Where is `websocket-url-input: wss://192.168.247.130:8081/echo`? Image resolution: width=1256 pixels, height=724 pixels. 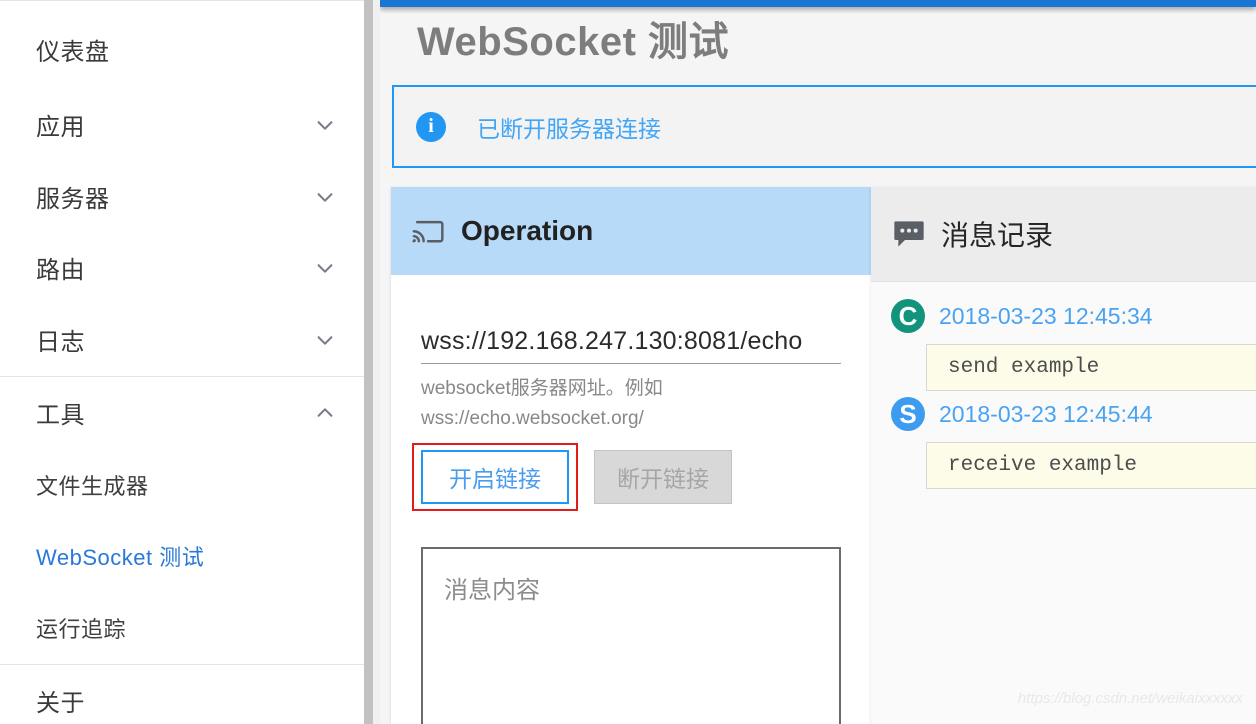
websocket-url-input: wss://192.168.247.130:8081/echo is located at coordinates (631, 345).